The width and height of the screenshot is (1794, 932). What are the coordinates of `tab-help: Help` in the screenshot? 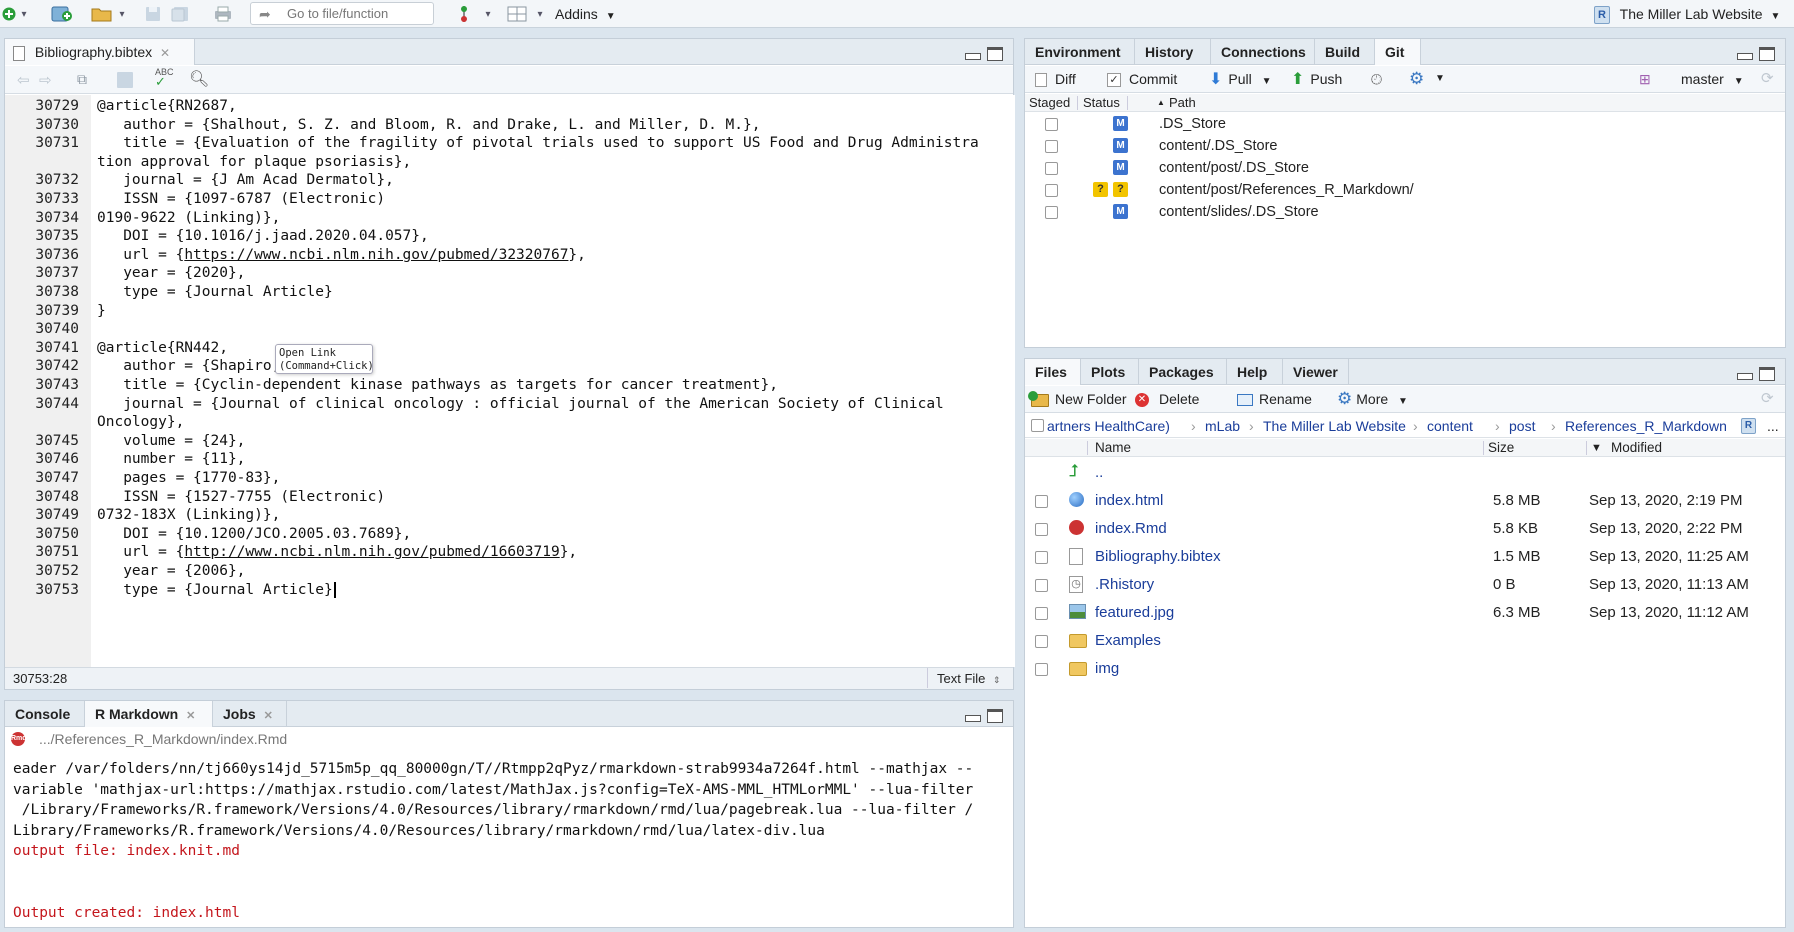 It's located at (1255, 372).